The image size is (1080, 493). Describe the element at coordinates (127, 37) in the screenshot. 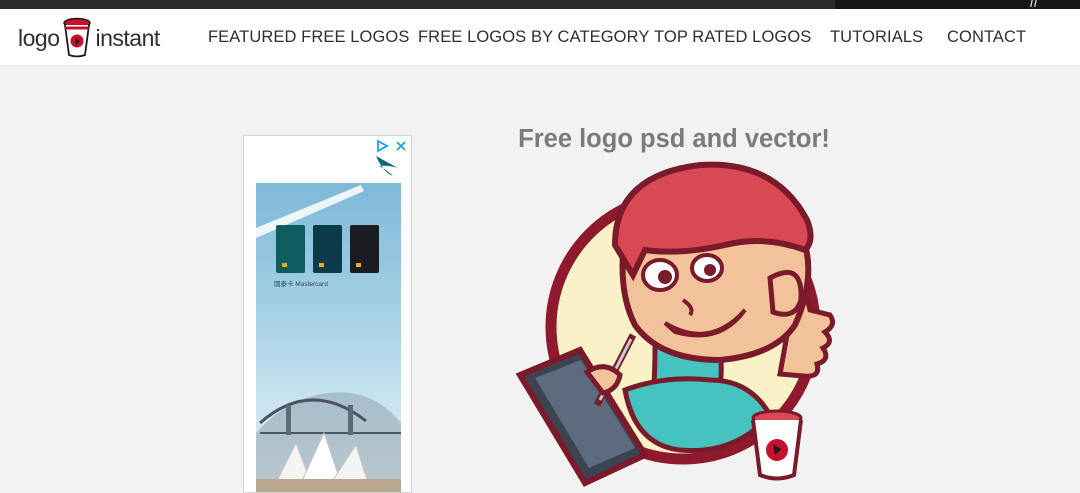

I see `logo-text-right: instant` at that location.